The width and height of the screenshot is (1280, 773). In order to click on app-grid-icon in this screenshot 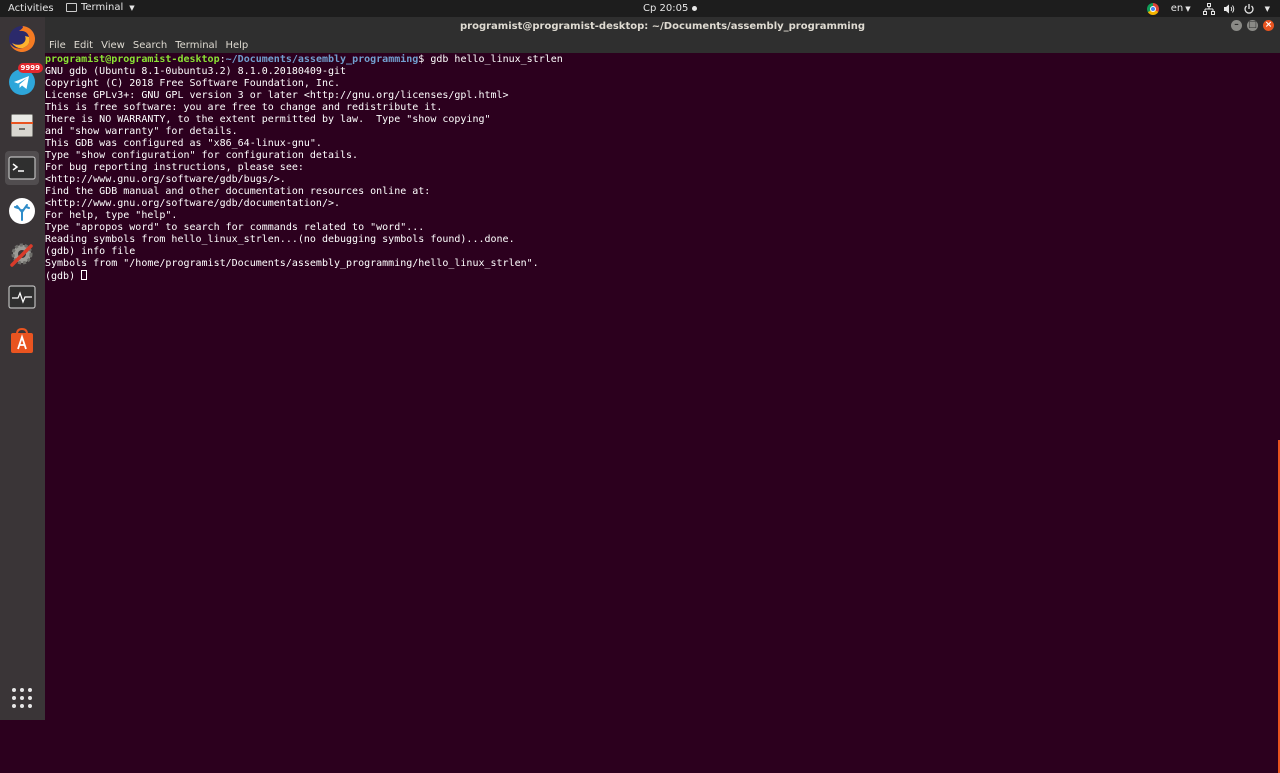, I will do `click(22, 698)`.